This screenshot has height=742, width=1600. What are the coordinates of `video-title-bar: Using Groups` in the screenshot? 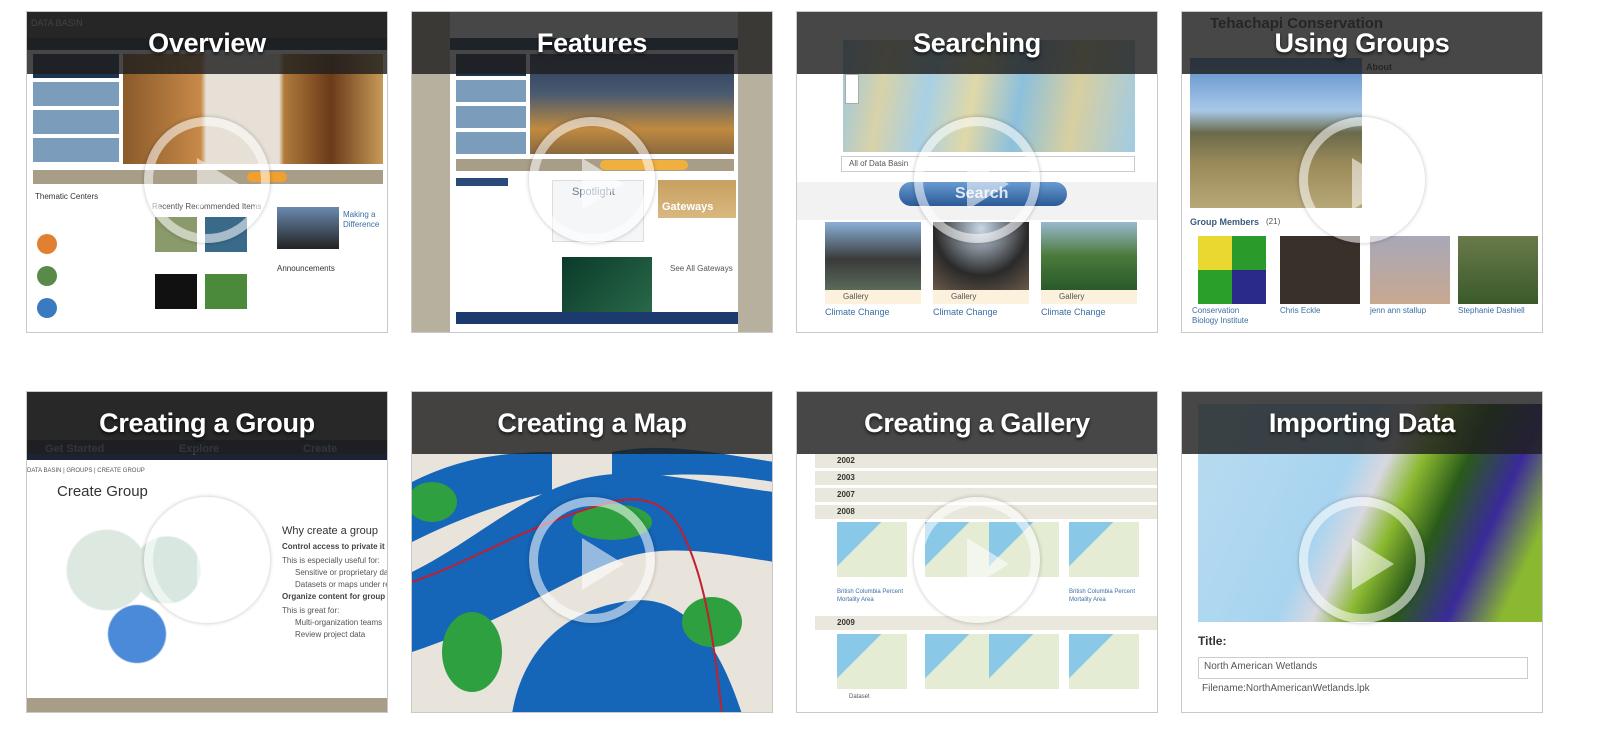 It's located at (1362, 43).